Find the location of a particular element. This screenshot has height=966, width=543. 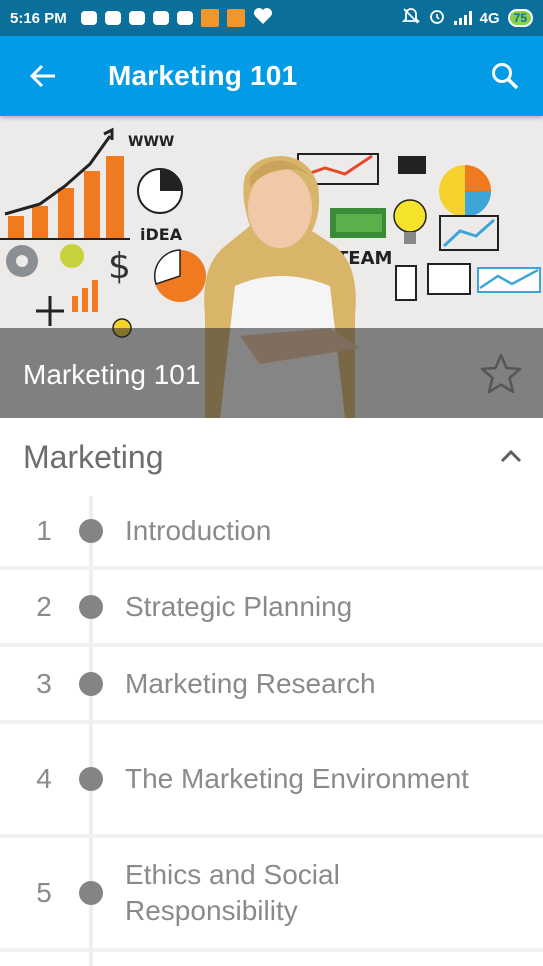

list-item: 2 Strategic Planning is located at coordinates (271, 606).